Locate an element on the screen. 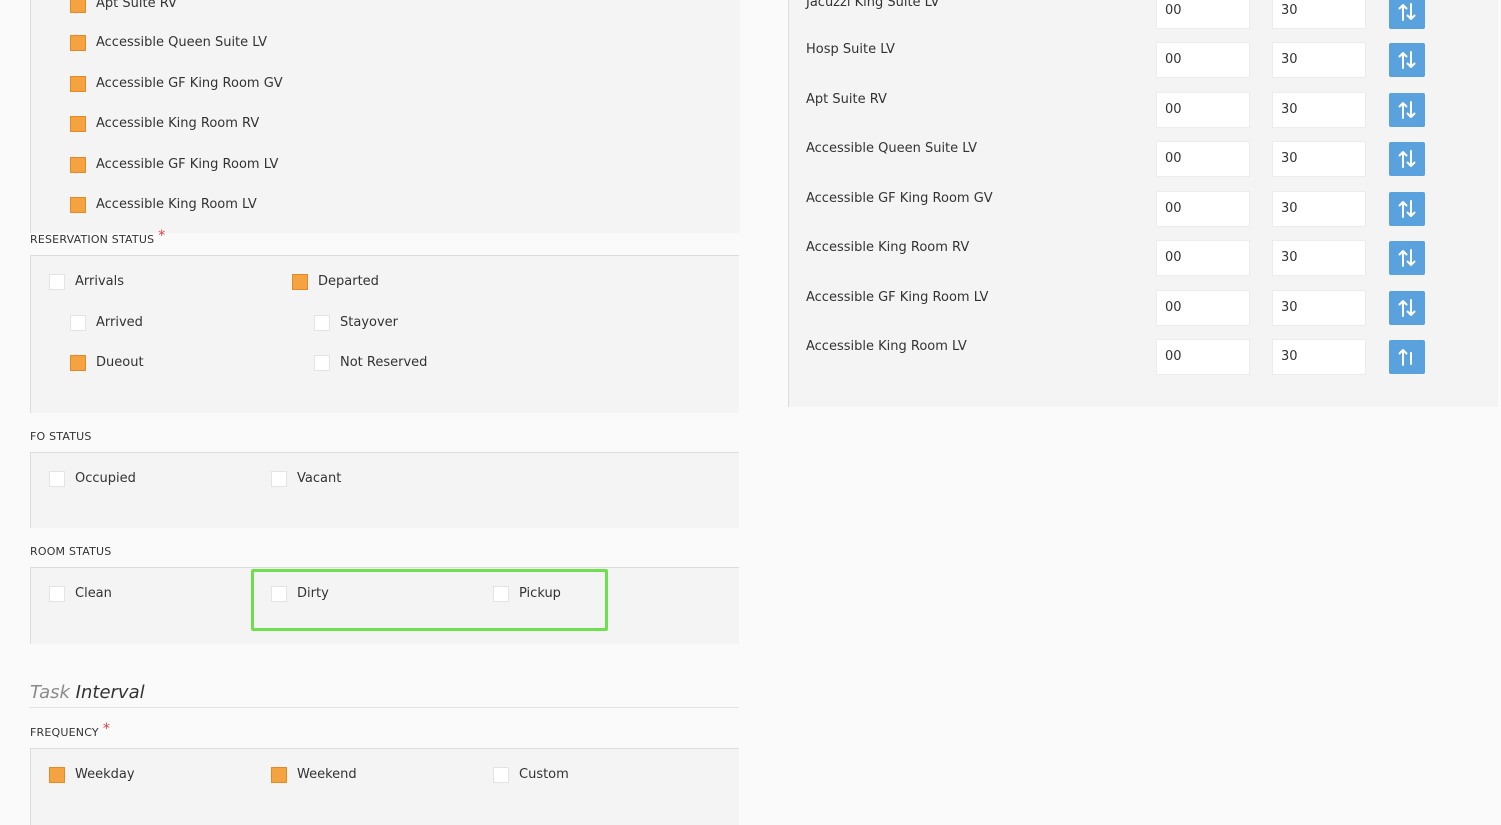 This screenshot has height=825, width=1501. stayover-label: Stayover is located at coordinates (369, 322).